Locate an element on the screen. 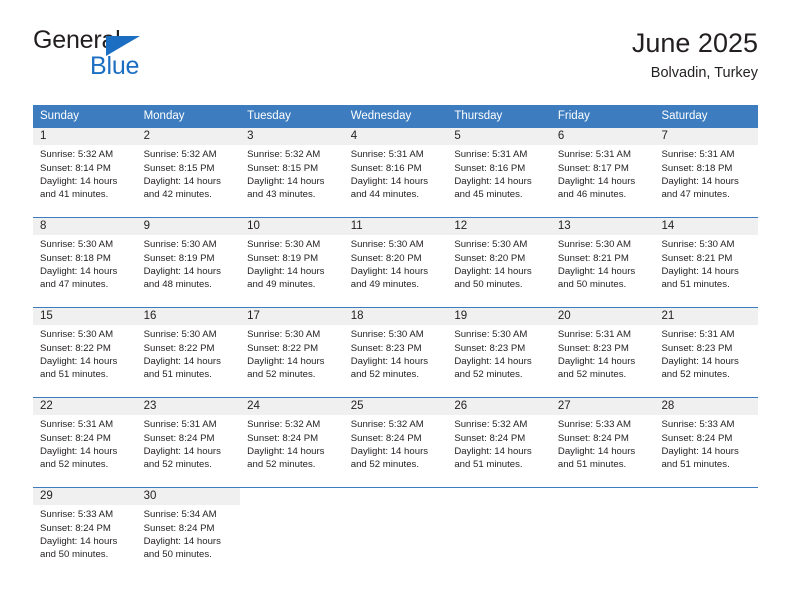 The width and height of the screenshot is (792, 612). calendar-day-number: 18 is located at coordinates (395, 317).